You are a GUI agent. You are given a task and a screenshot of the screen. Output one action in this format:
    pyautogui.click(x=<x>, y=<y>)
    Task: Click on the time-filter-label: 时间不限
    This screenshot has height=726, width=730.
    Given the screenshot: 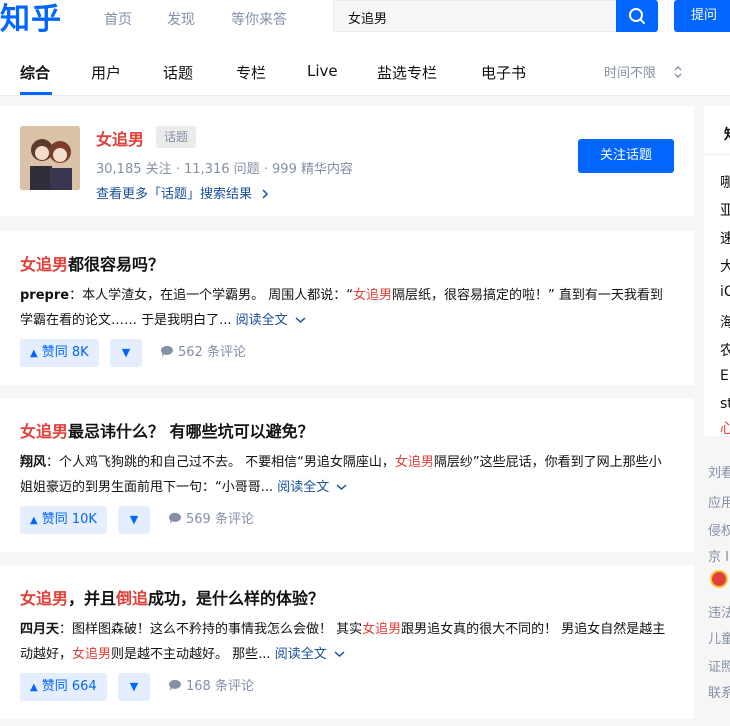 What is the action you would take?
    pyautogui.click(x=630, y=73)
    